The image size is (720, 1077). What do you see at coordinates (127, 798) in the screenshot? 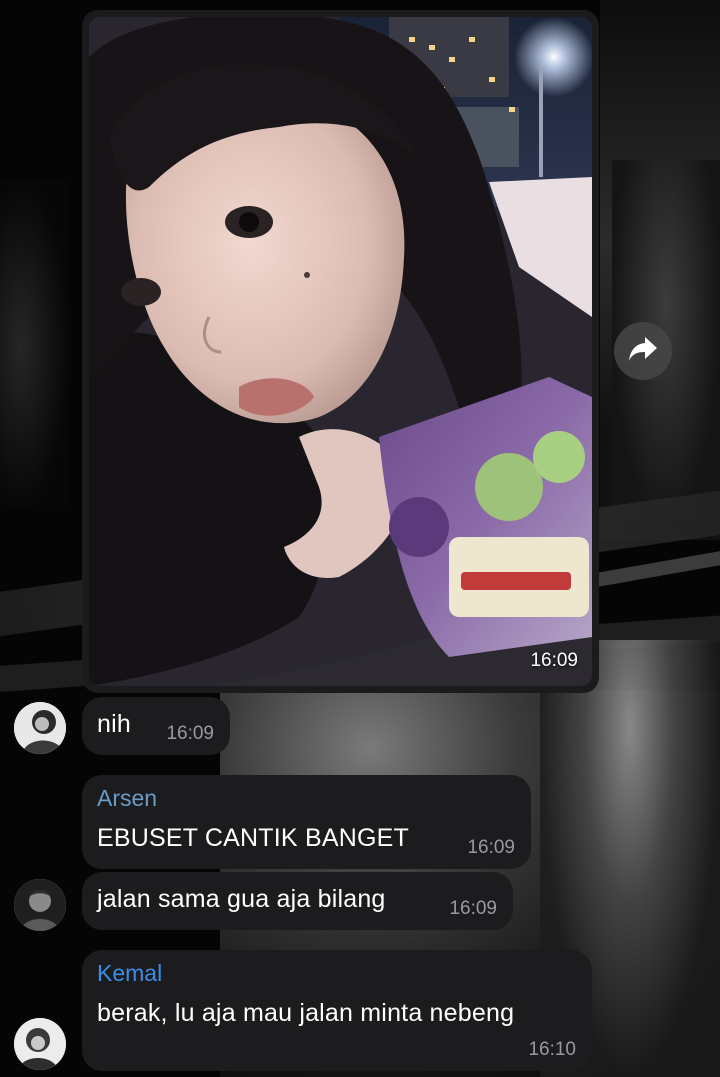
I see `sender-name: Arsen` at bounding box center [127, 798].